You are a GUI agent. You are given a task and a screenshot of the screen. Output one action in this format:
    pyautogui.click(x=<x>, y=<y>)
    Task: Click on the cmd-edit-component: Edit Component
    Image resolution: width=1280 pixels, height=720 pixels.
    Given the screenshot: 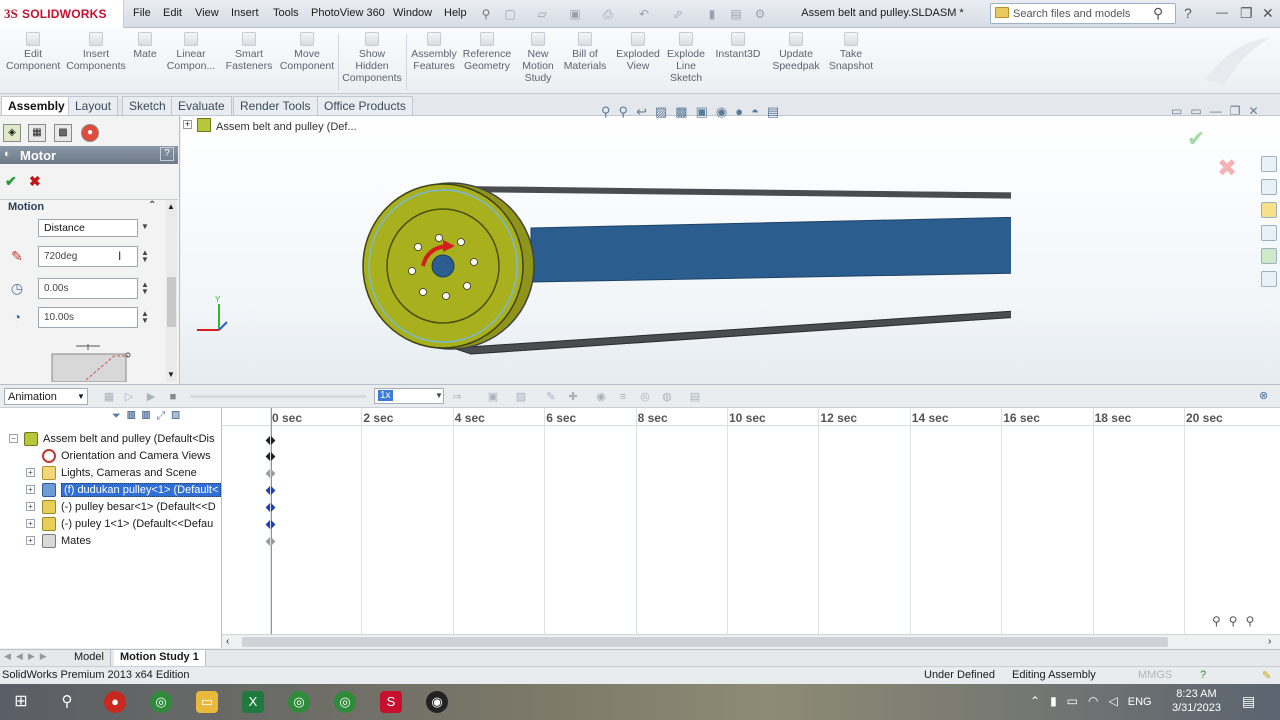 What is the action you would take?
    pyautogui.click(x=33, y=52)
    